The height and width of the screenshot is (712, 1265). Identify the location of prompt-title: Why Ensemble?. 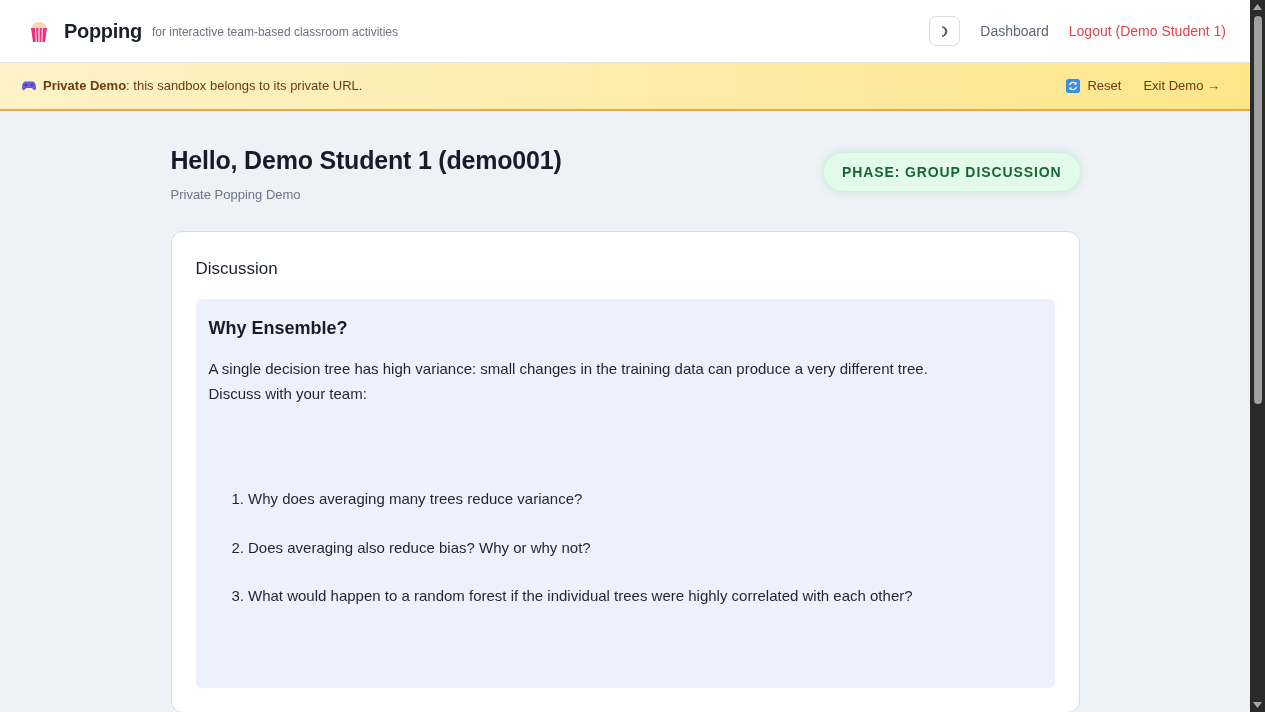
(278, 328).